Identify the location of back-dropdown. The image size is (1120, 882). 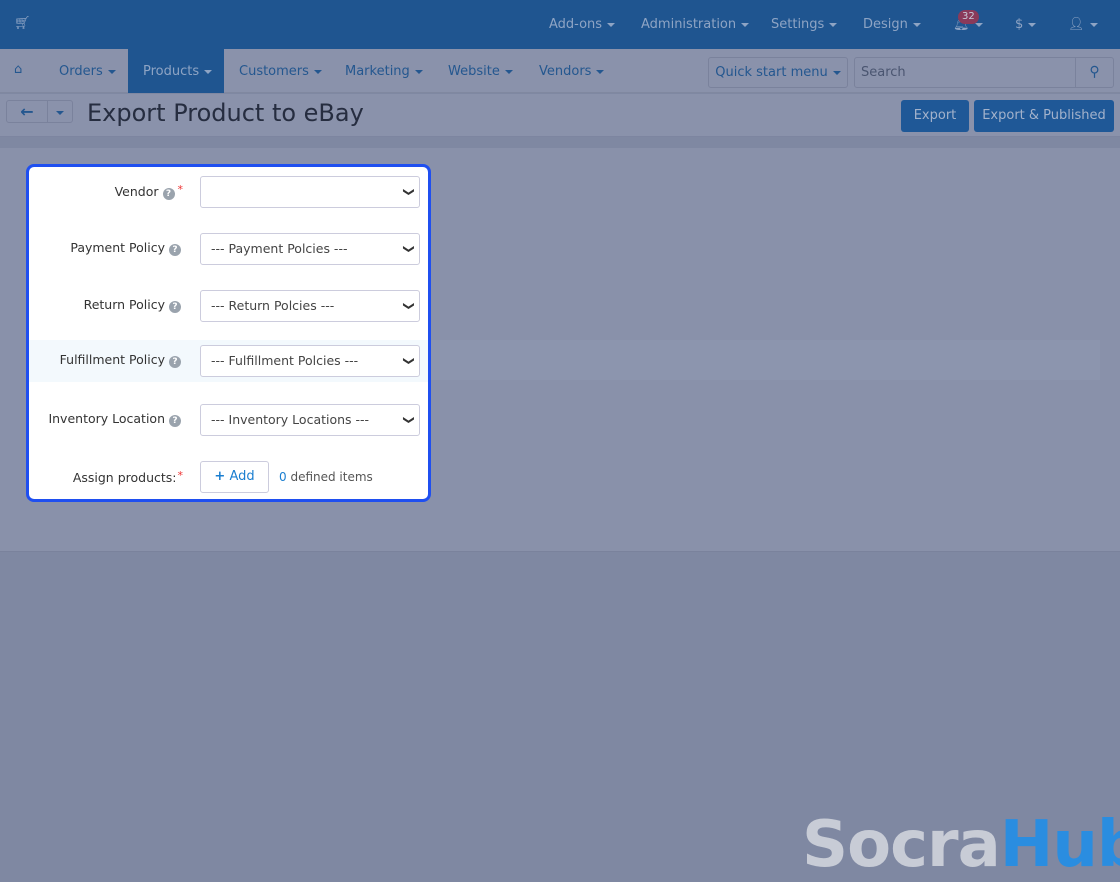
(60, 111).